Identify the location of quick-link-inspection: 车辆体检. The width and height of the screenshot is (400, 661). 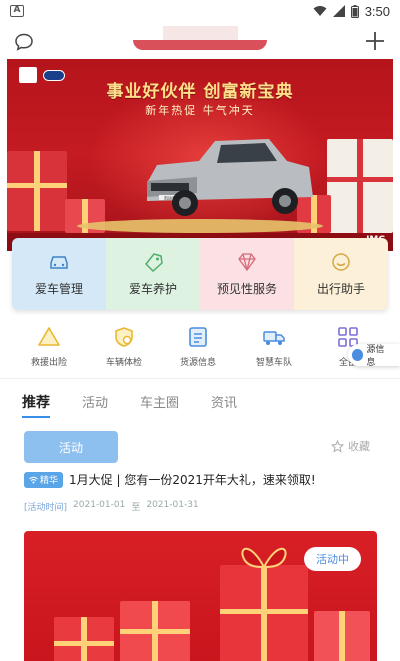
(124, 347).